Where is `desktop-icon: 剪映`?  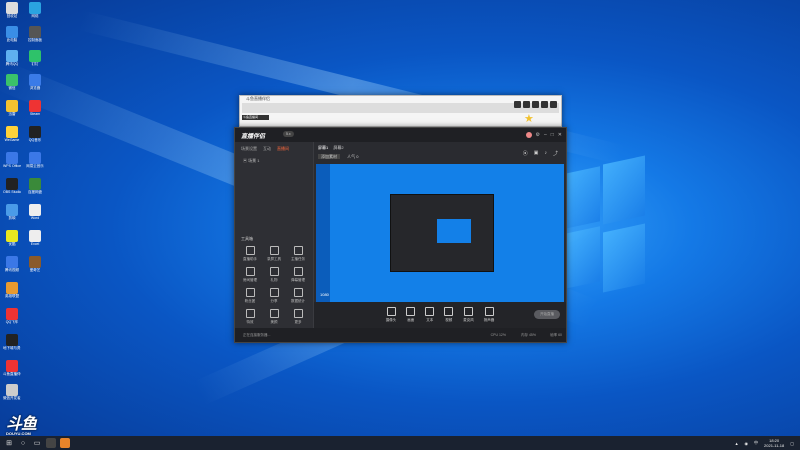
desktop-icon: 剪映 is located at coordinates (12, 215).